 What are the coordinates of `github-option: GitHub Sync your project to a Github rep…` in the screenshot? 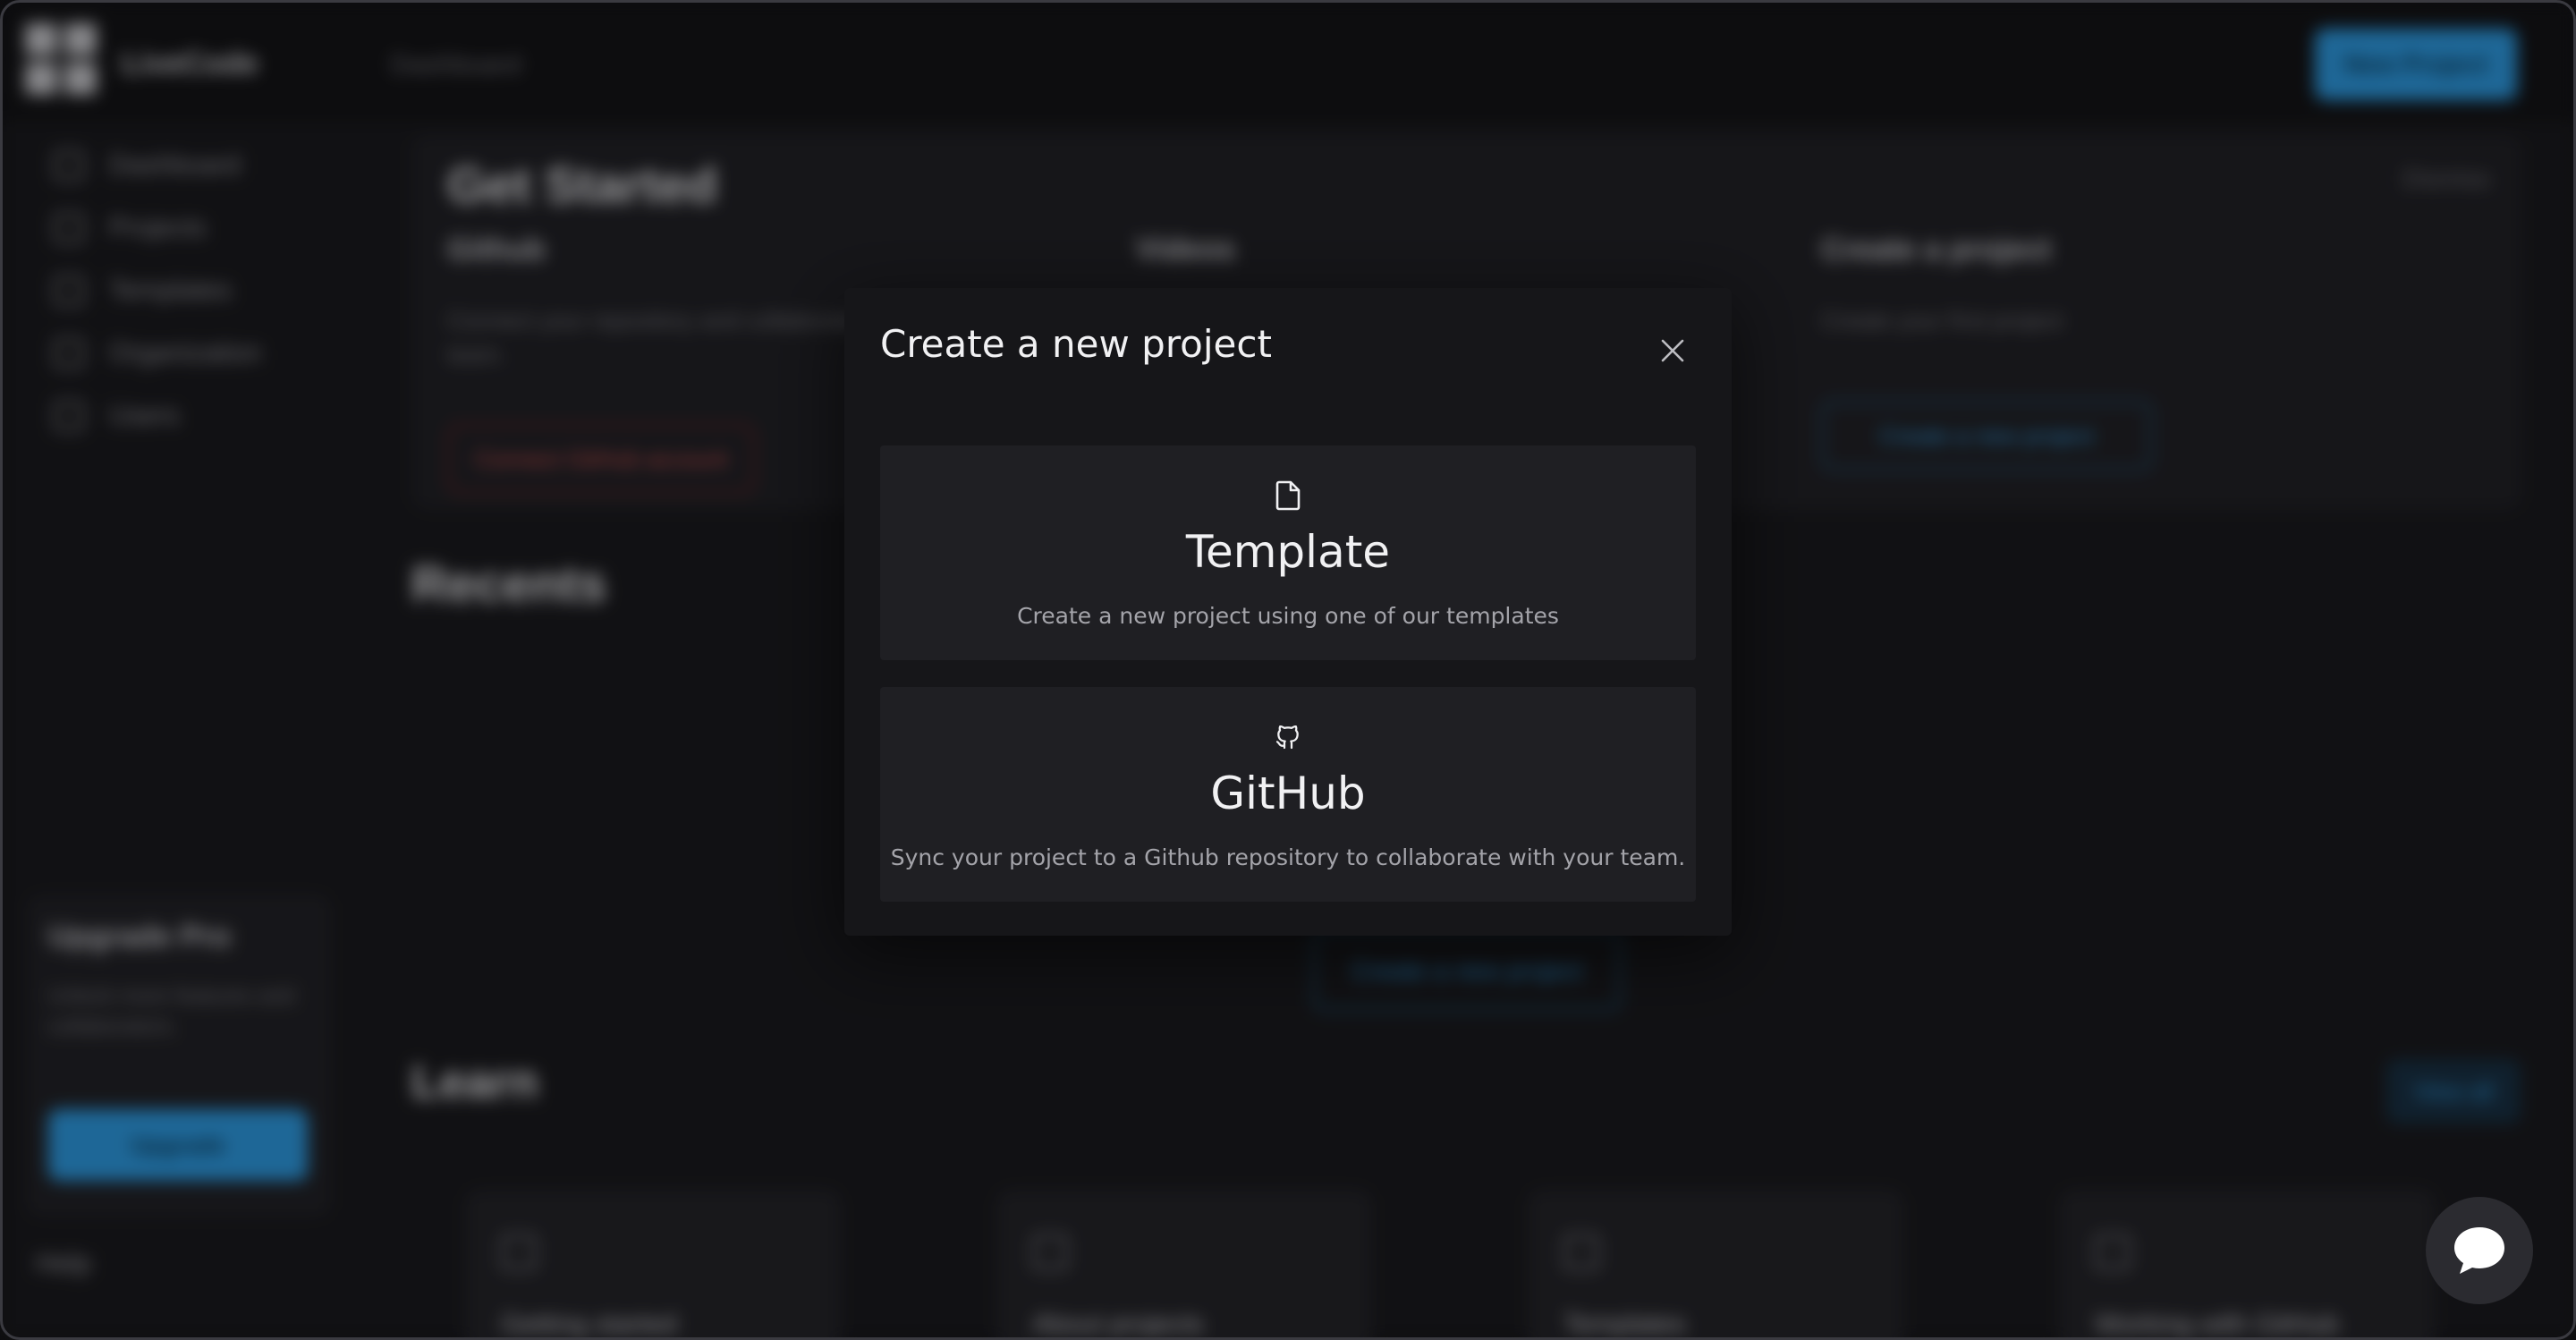 It's located at (1288, 794).